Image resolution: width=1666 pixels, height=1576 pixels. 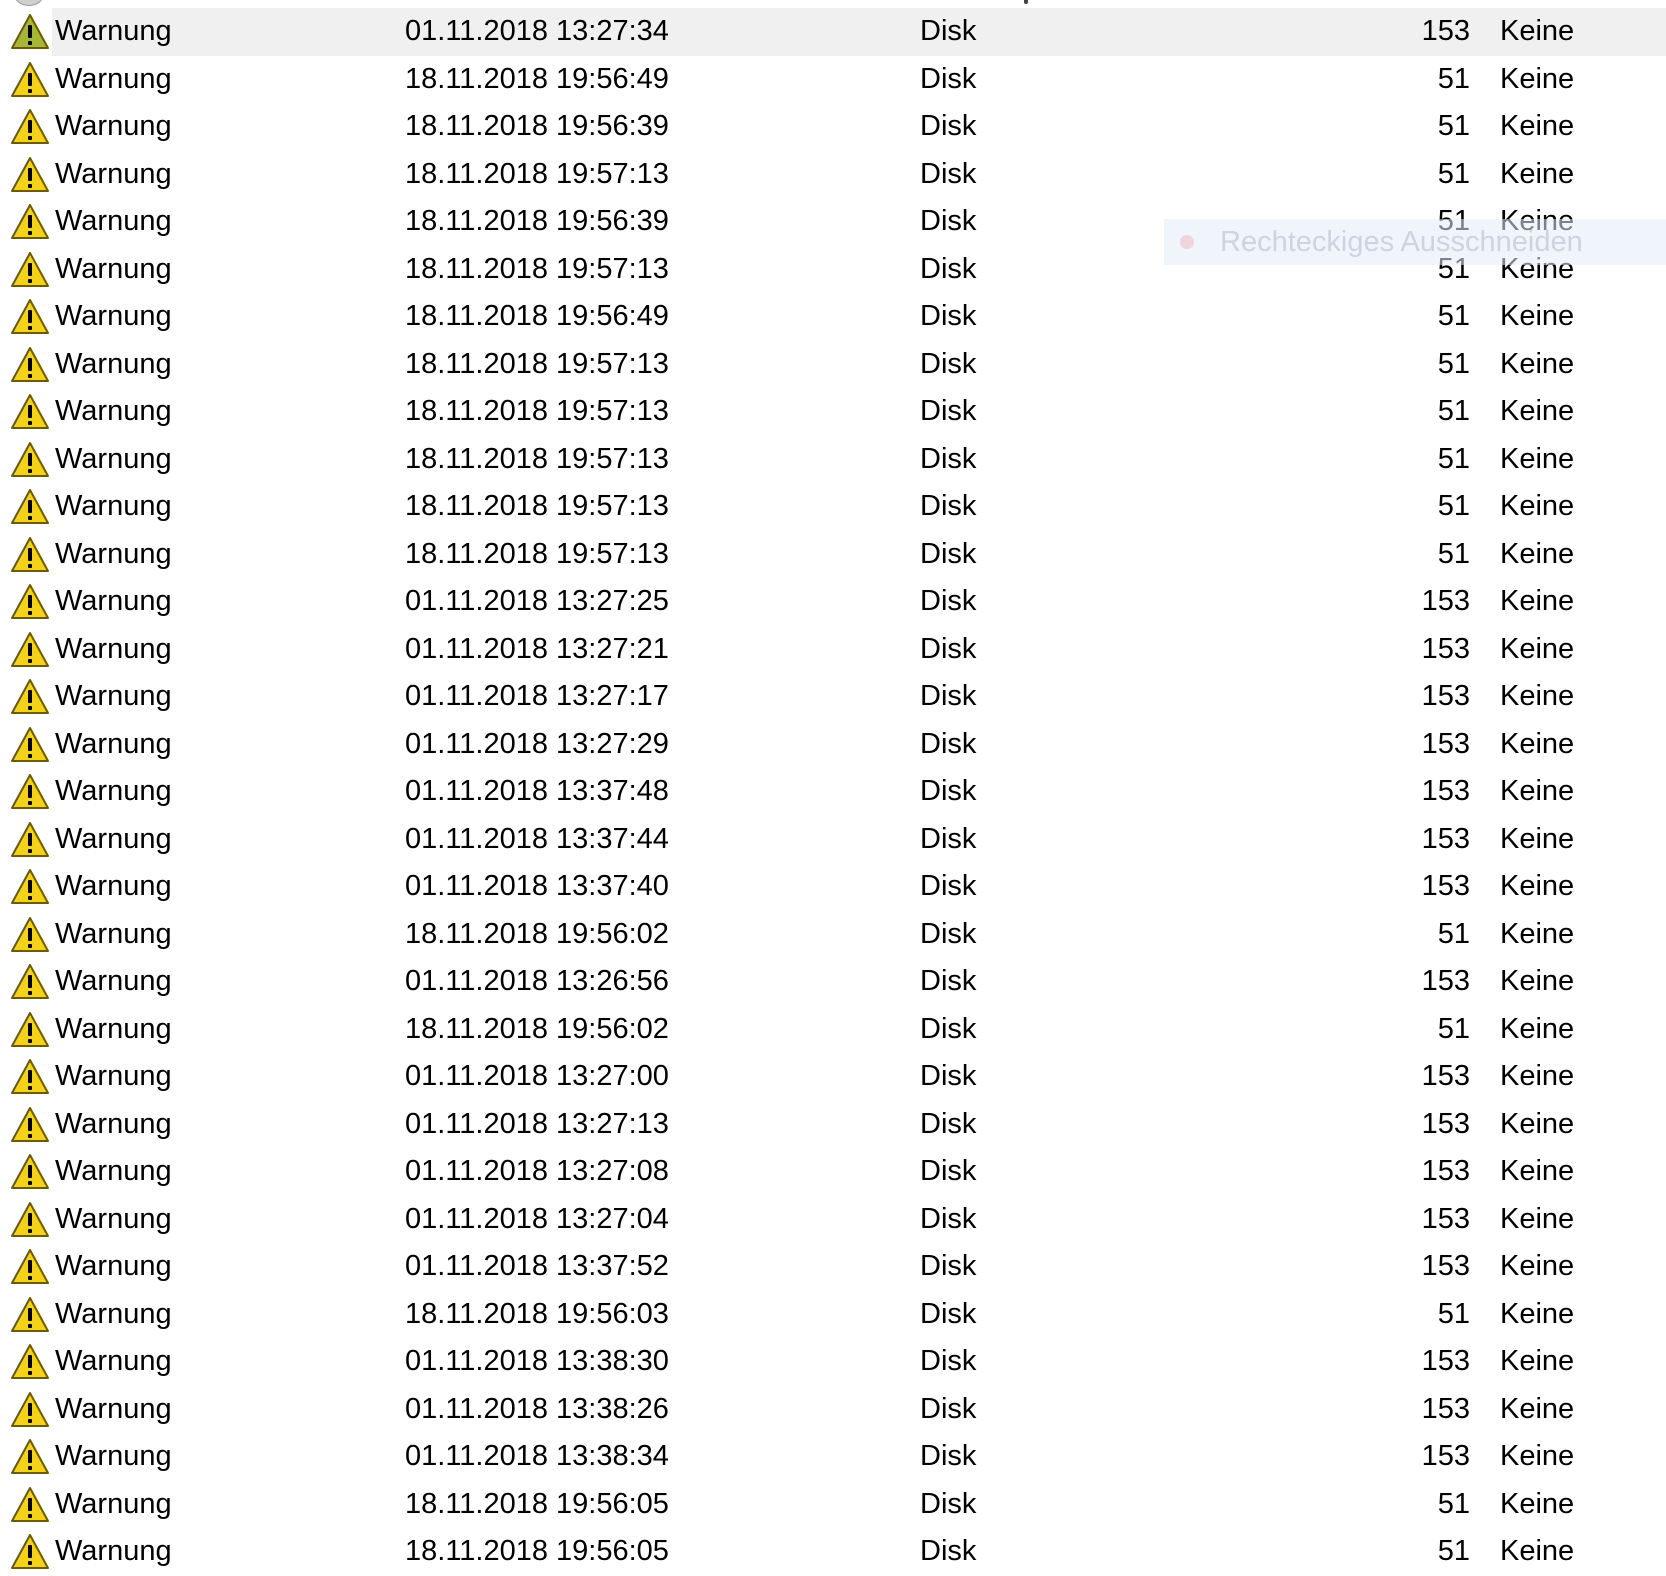 What do you see at coordinates (833, 1172) in the screenshot?
I see `table-row: Warnung 01.11.2018 13:27:08 Disk 153 Keine` at bounding box center [833, 1172].